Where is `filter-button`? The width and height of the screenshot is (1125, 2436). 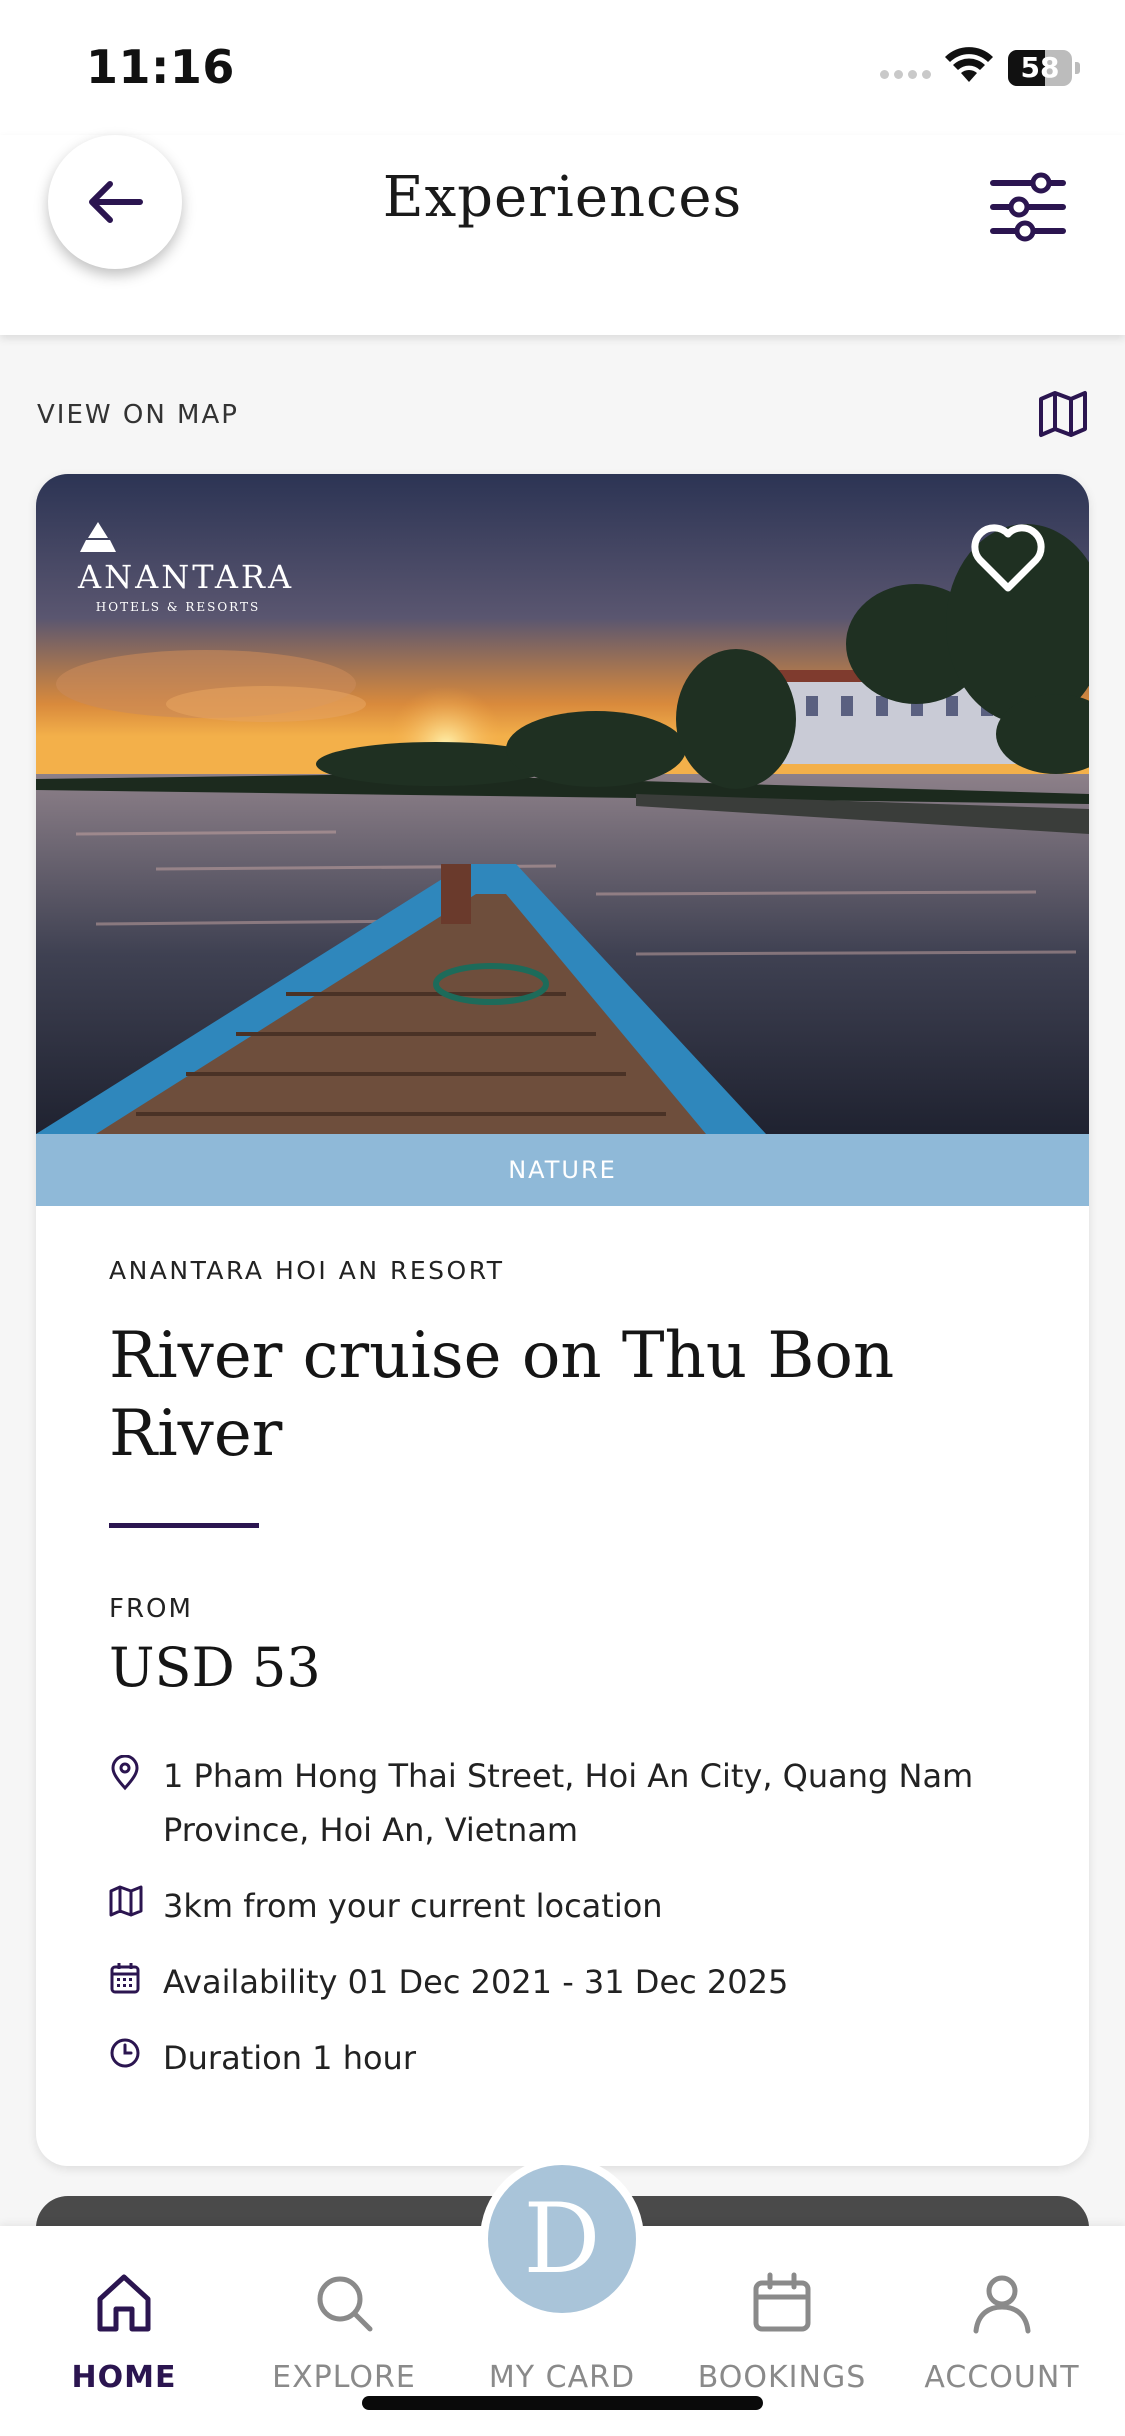
filter-button is located at coordinates (1028, 207).